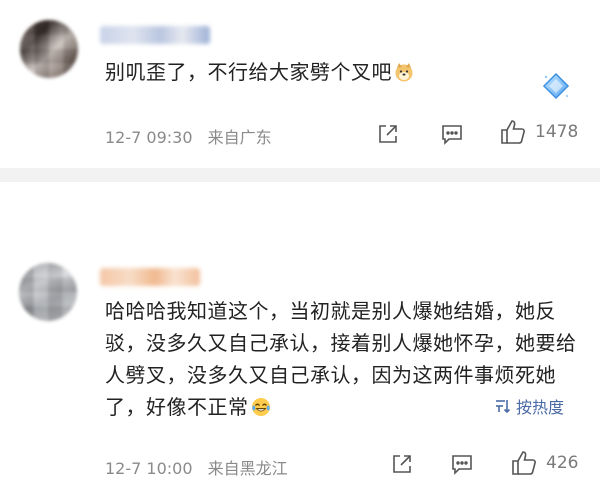 The width and height of the screenshot is (600, 489). What do you see at coordinates (259, 72) in the screenshot?
I see `comment-text: 别叽歪了，不行给大家劈个叉吧` at bounding box center [259, 72].